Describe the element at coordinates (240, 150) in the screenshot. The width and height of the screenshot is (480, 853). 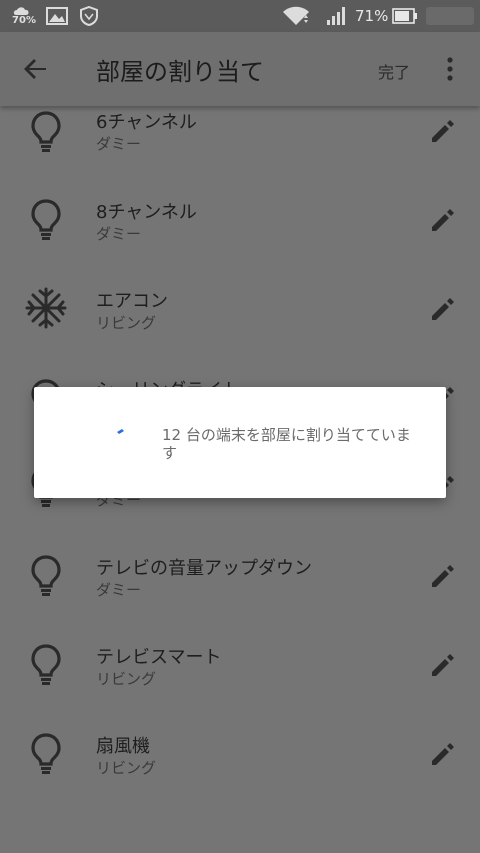
I see `device-row: 6チャンネル ダミー` at that location.